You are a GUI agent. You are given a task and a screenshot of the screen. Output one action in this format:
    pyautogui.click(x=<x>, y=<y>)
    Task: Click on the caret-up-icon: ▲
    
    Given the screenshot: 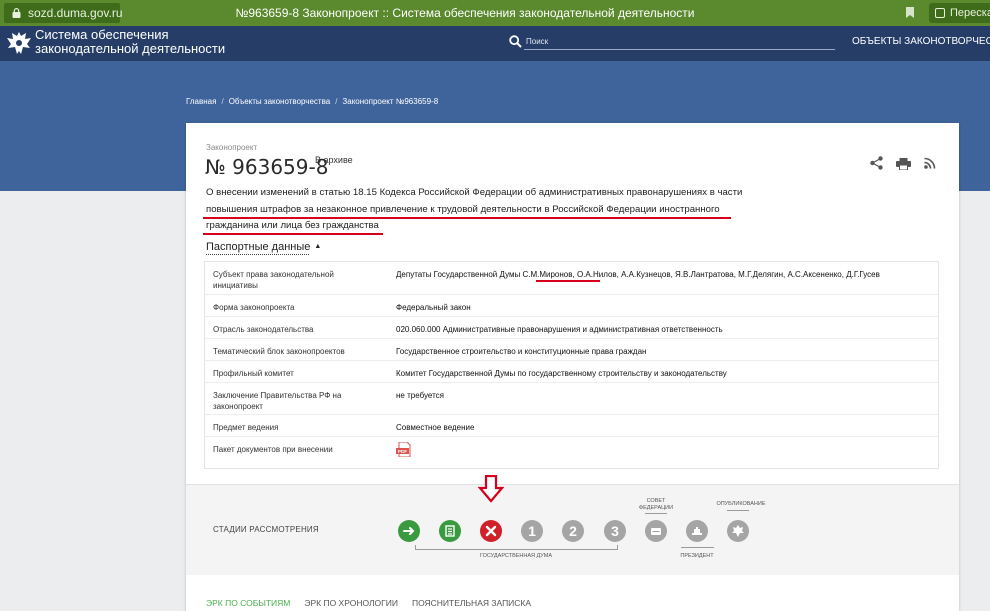 What is the action you would take?
    pyautogui.click(x=318, y=246)
    